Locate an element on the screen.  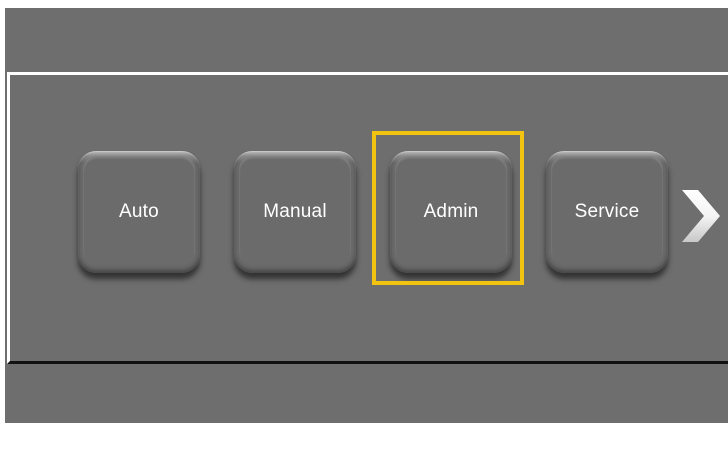
manual-mode-label: Manual is located at coordinates (295, 211).